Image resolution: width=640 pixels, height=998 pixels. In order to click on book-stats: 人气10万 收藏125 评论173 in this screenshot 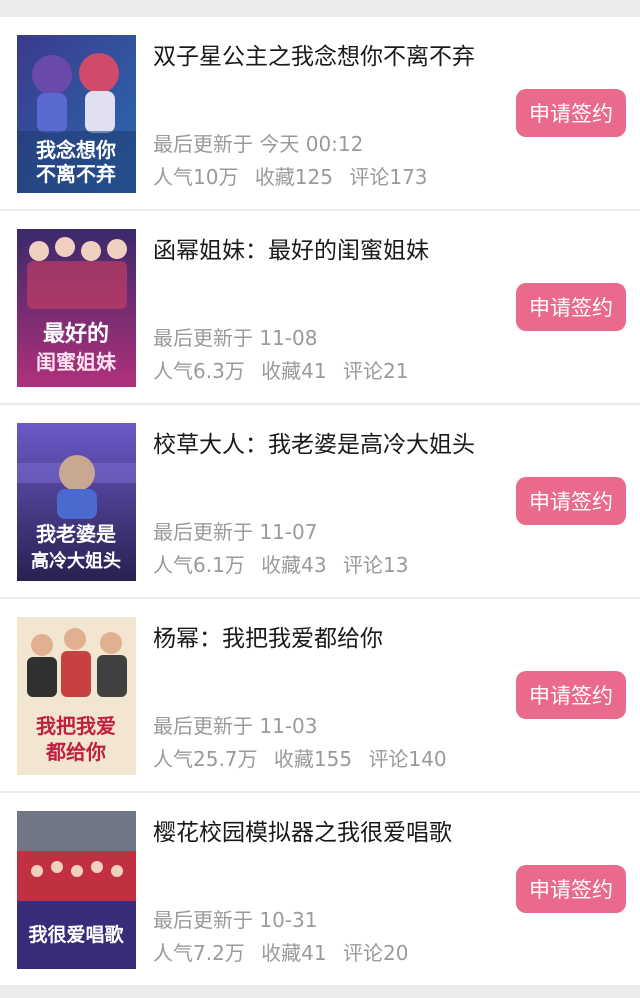, I will do `click(290, 175)`.